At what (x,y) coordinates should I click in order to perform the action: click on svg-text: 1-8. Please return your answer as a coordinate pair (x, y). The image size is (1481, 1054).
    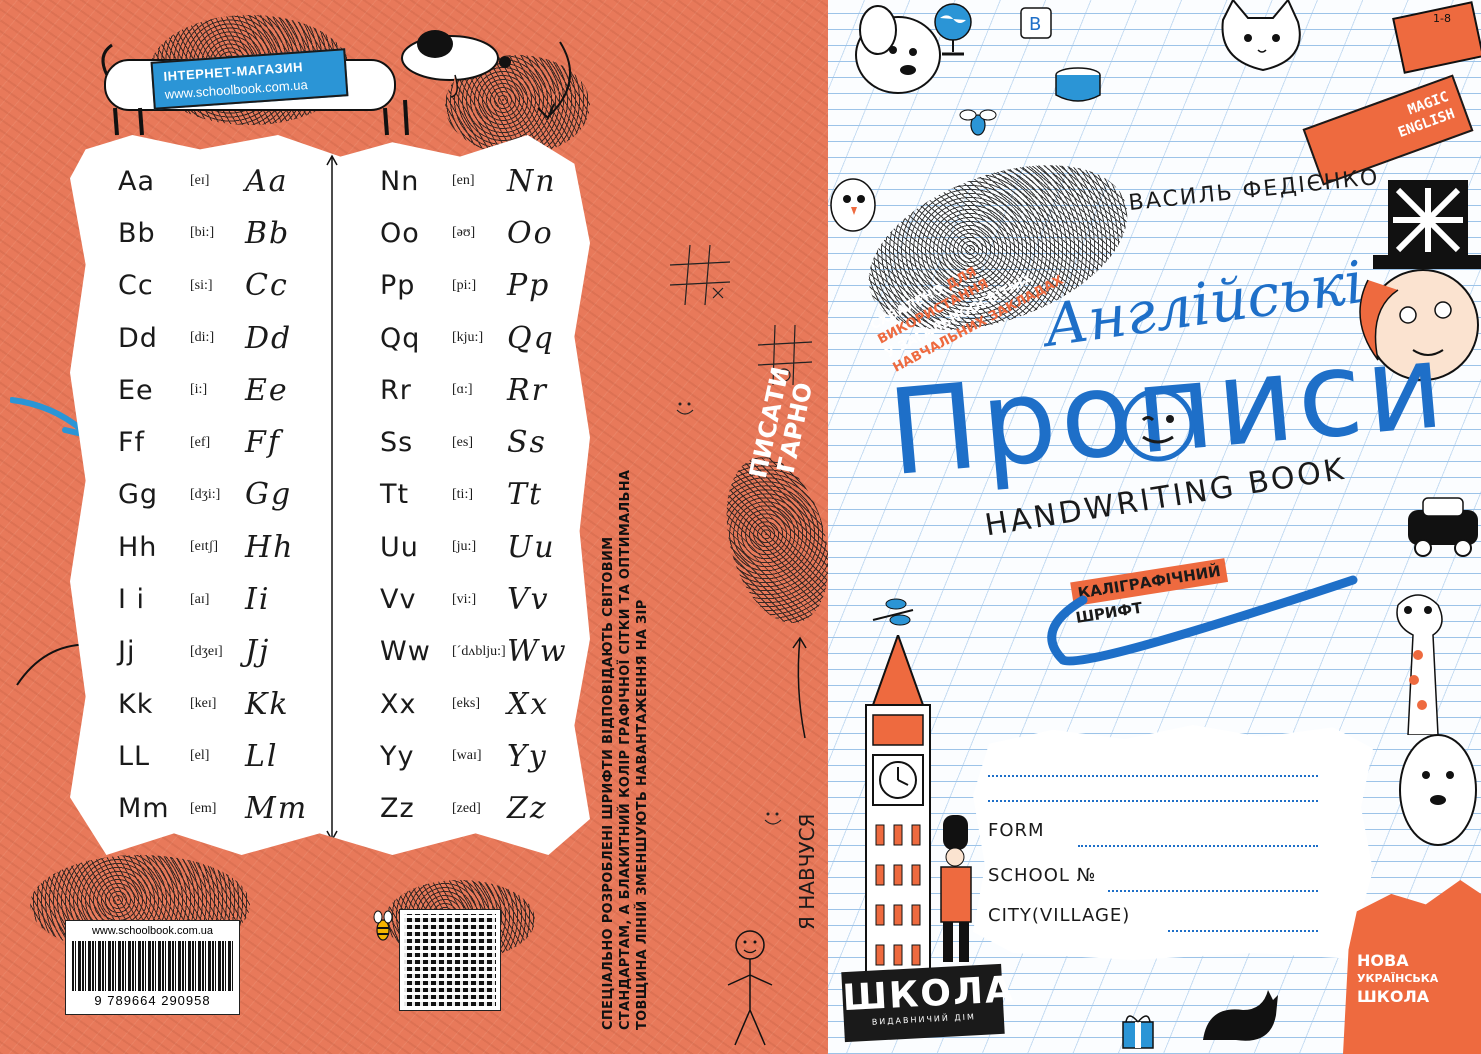
    Looking at the image, I should click on (1442, 18).